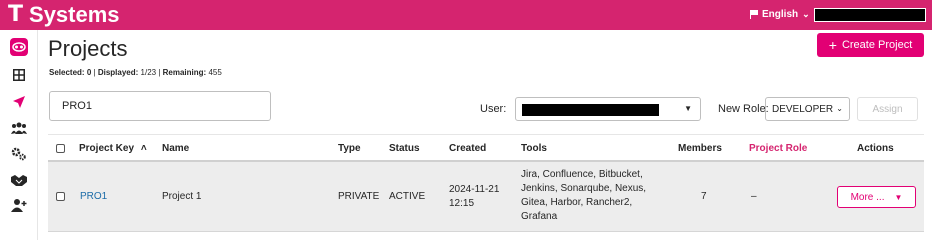  I want to click on col-project-key: Project Key ˄, so click(113, 148).